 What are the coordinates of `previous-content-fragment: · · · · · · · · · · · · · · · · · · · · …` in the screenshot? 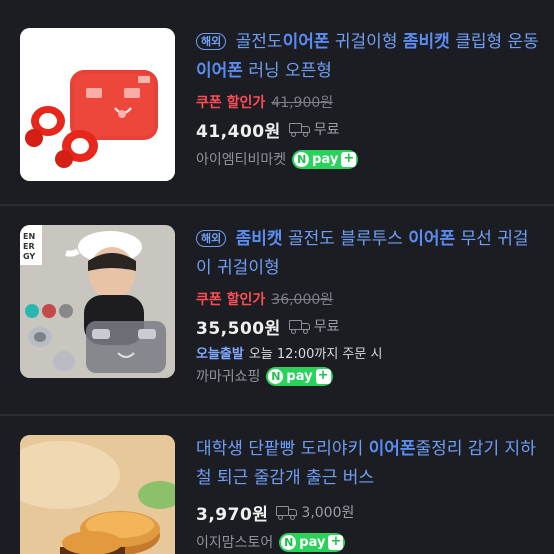 It's located at (277, 6).